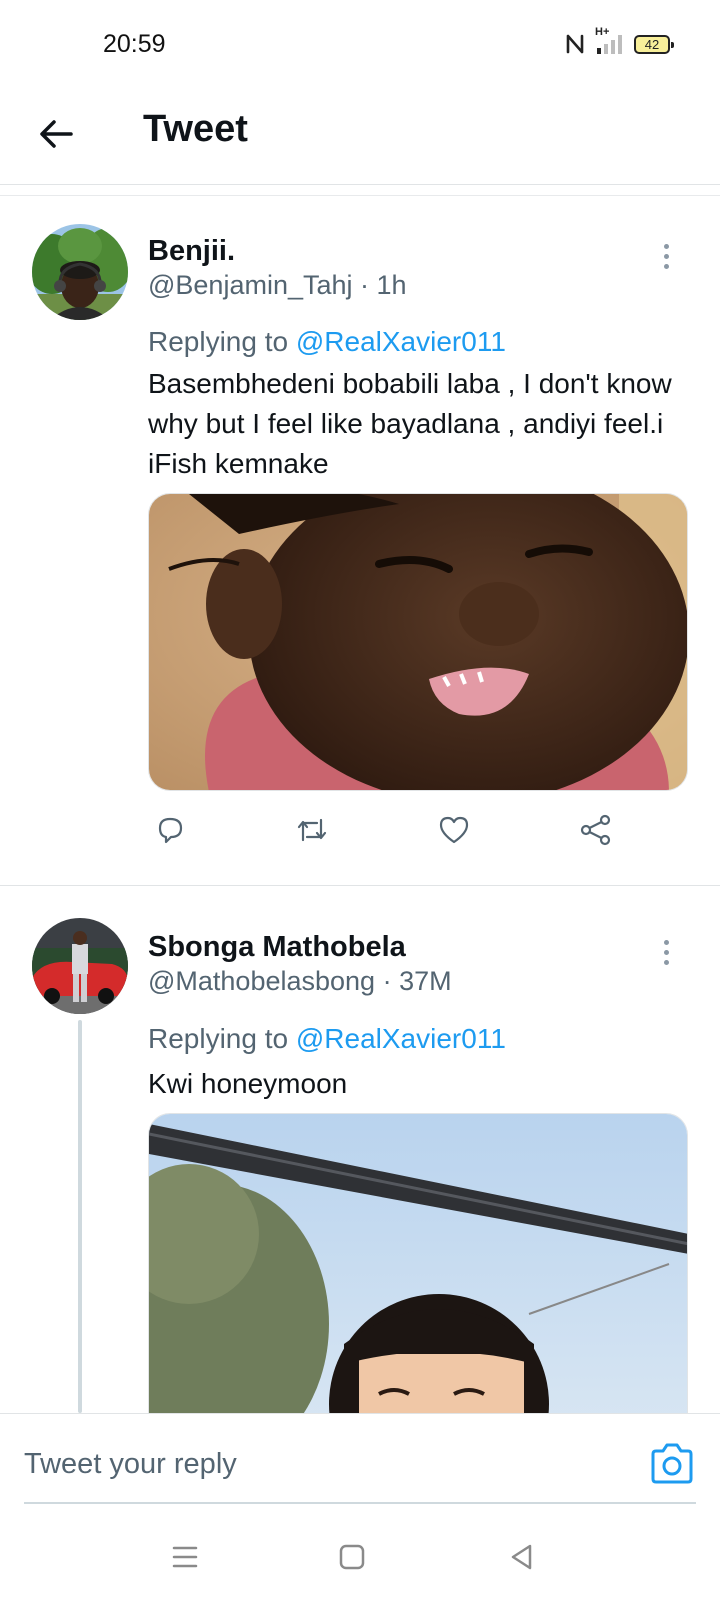 The width and height of the screenshot is (720, 1600). I want to click on back-arrow-icon, so click(56, 134).